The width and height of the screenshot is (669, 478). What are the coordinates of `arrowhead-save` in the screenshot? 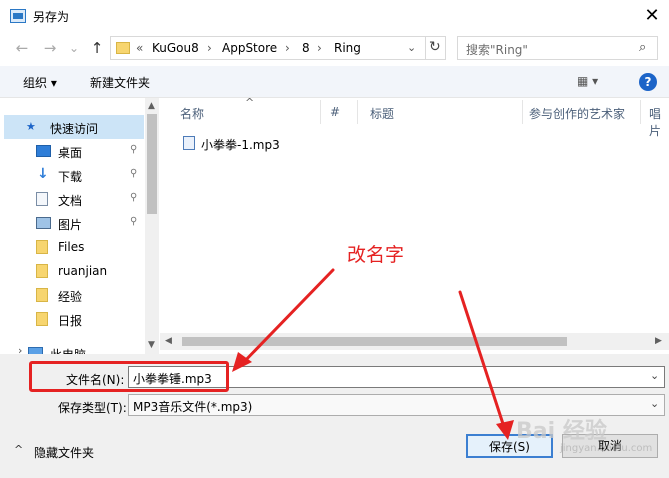 It's located at (505, 430).